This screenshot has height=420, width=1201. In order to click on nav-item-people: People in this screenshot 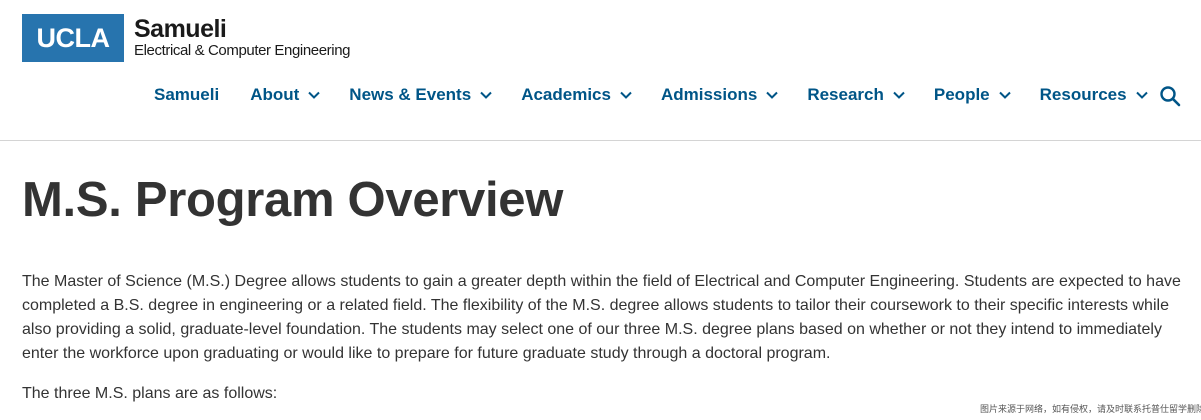, I will do `click(973, 95)`.